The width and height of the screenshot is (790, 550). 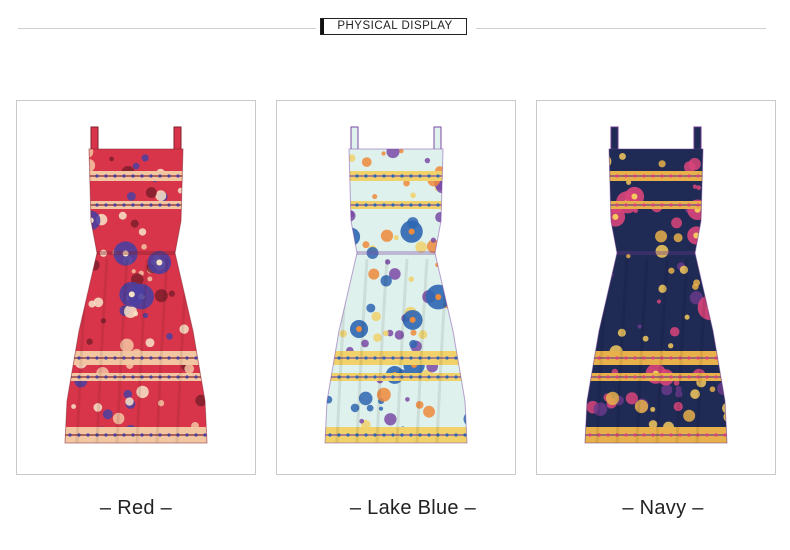 I want to click on section-title: PHYSICAL DISPLAY, so click(x=395, y=26).